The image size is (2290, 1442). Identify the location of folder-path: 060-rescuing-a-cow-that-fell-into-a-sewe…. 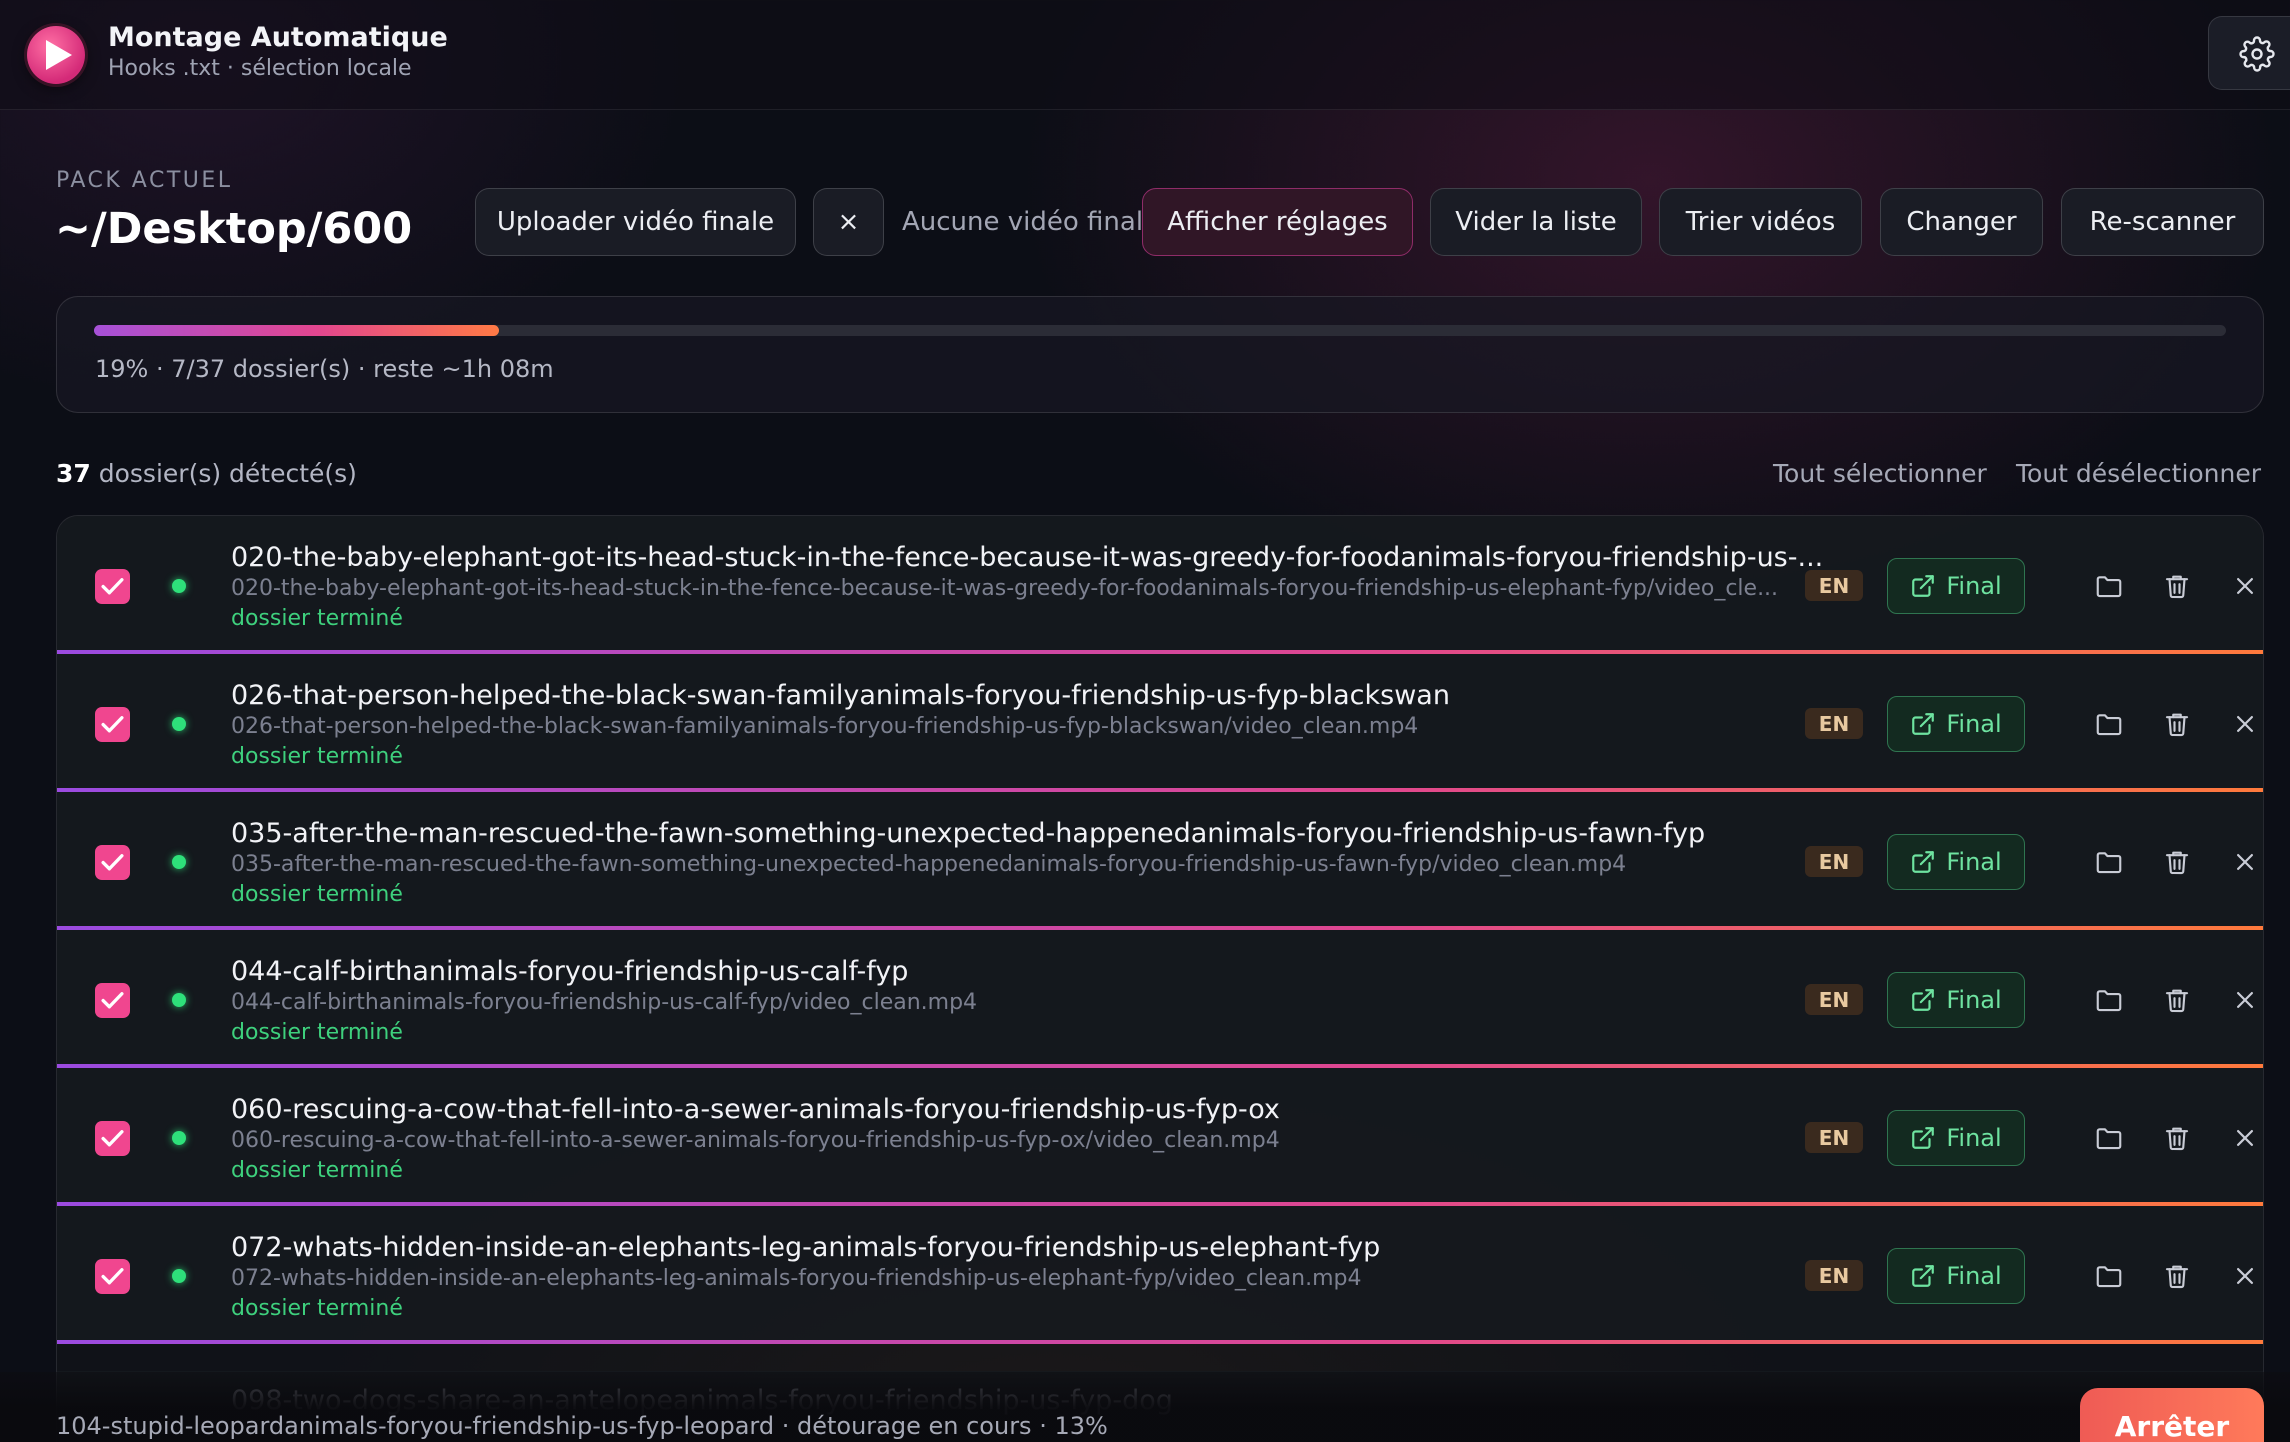
(1033, 1140).